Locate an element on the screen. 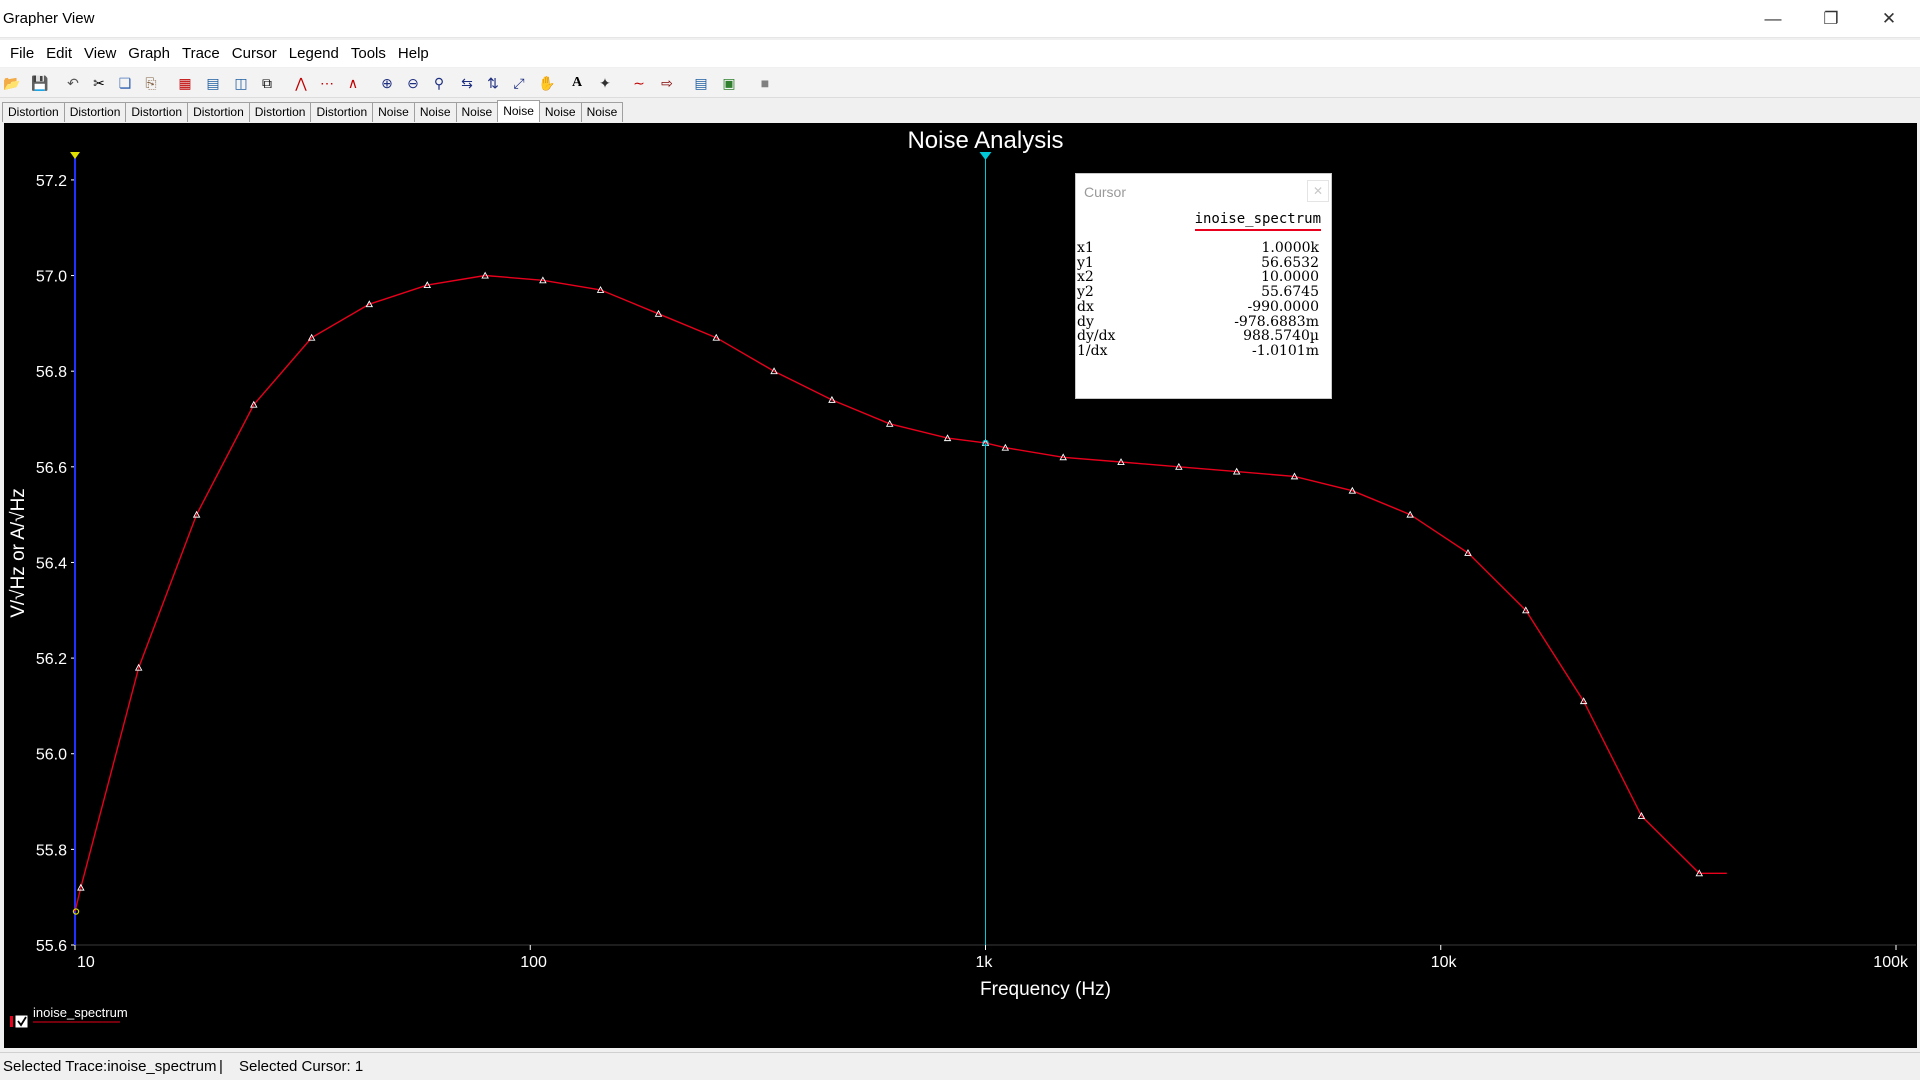  menu-view: View is located at coordinates (100, 53).